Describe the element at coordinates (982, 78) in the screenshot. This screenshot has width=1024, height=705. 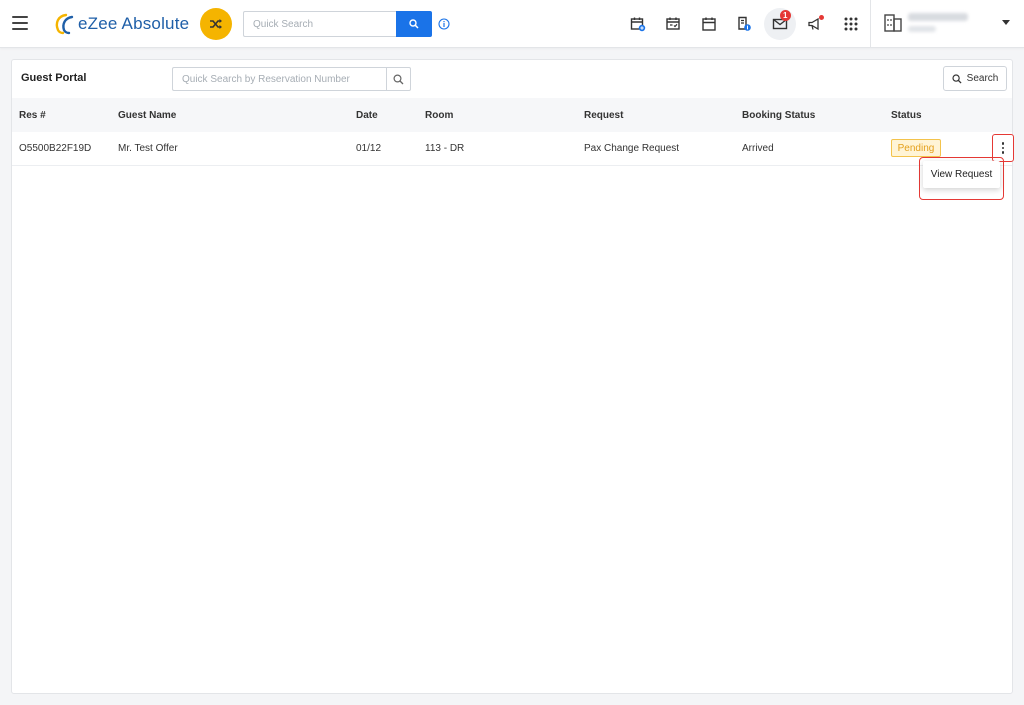
I see `search-button-label: Search` at that location.